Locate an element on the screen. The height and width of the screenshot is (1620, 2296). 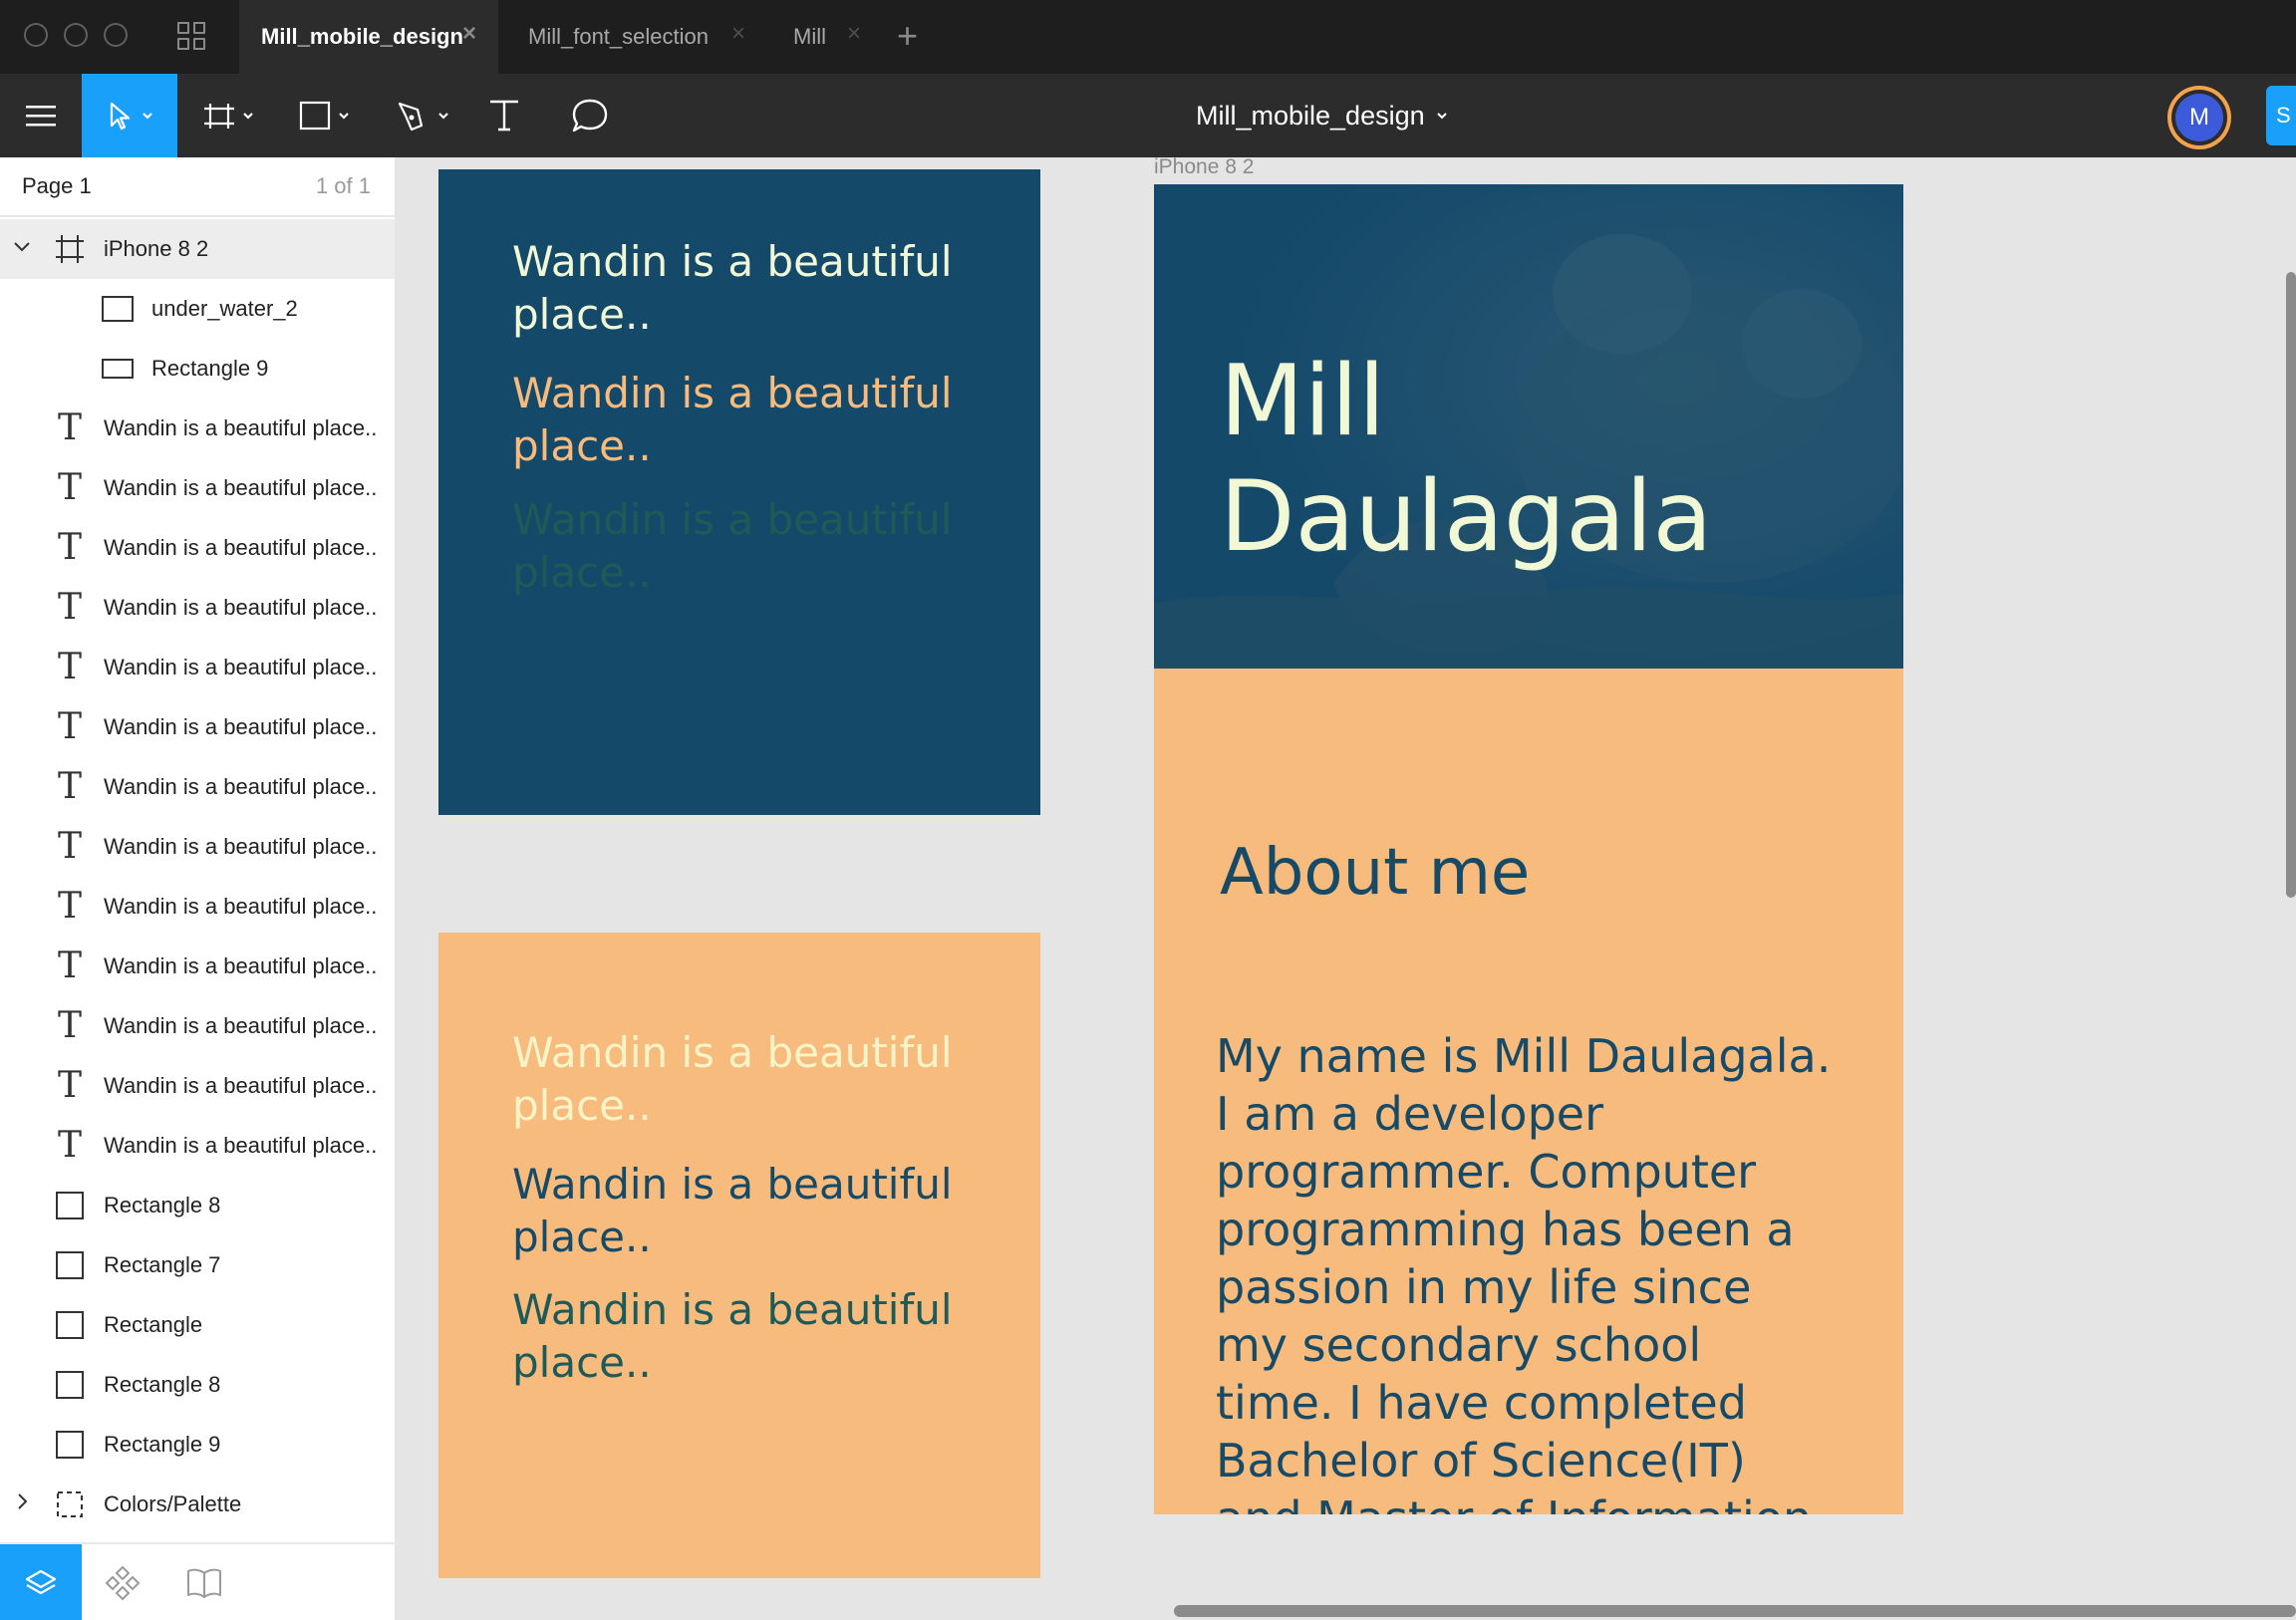
layer-row: Rectangle is located at coordinates (197, 1325).